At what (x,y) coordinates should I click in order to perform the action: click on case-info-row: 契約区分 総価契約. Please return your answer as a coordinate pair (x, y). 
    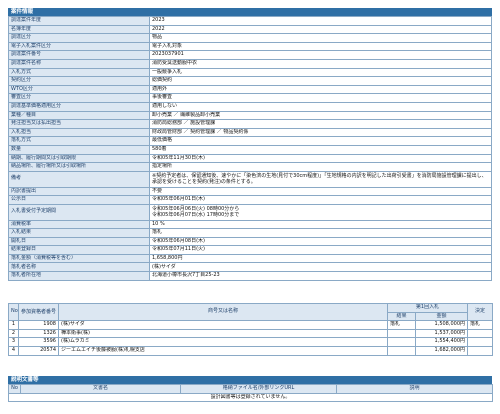
    Looking at the image, I should click on (250, 81).